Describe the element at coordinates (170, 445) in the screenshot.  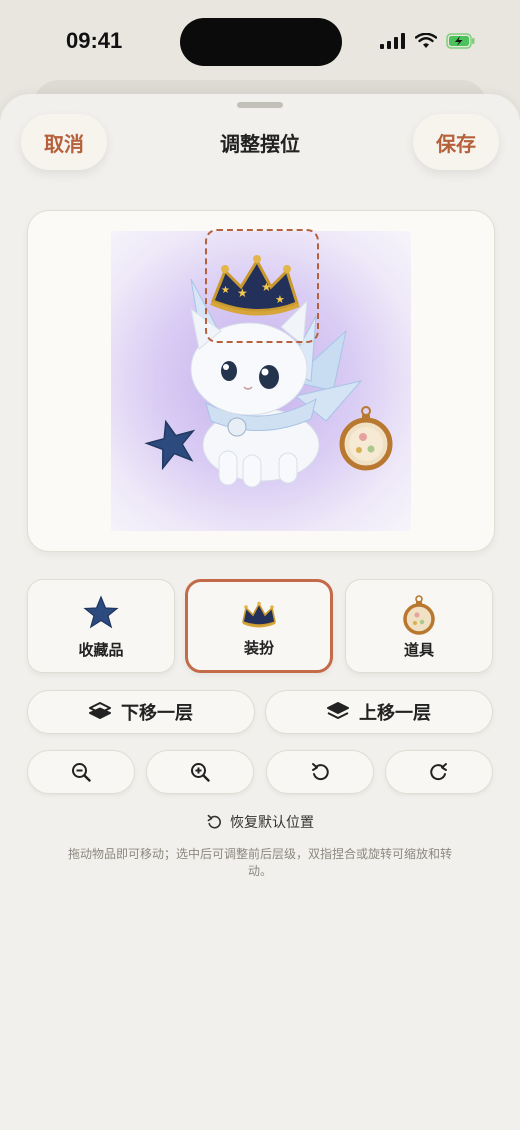
I see `star-collectible` at that location.